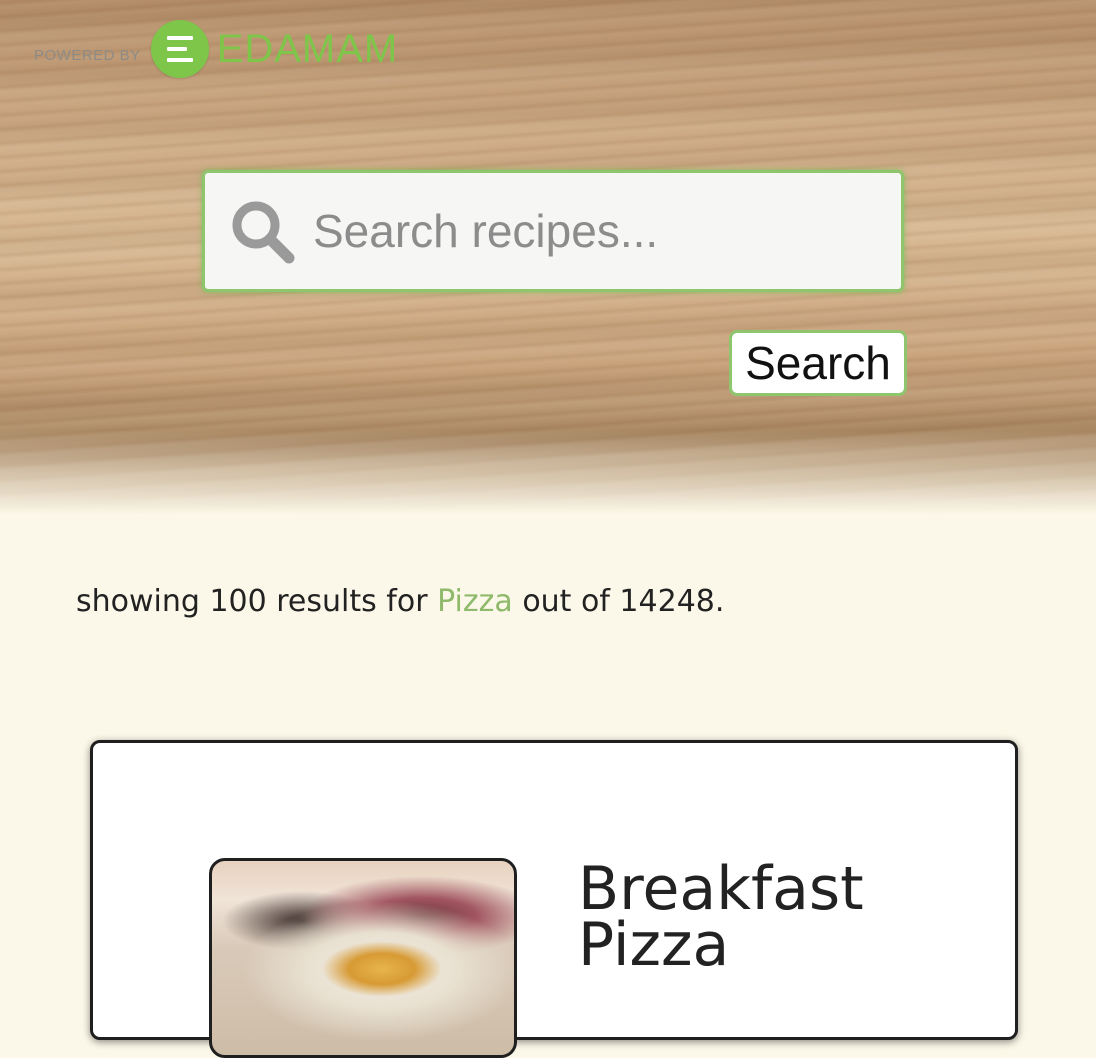 Image resolution: width=1096 pixels, height=1058 pixels. I want to click on search-box, so click(553, 231).